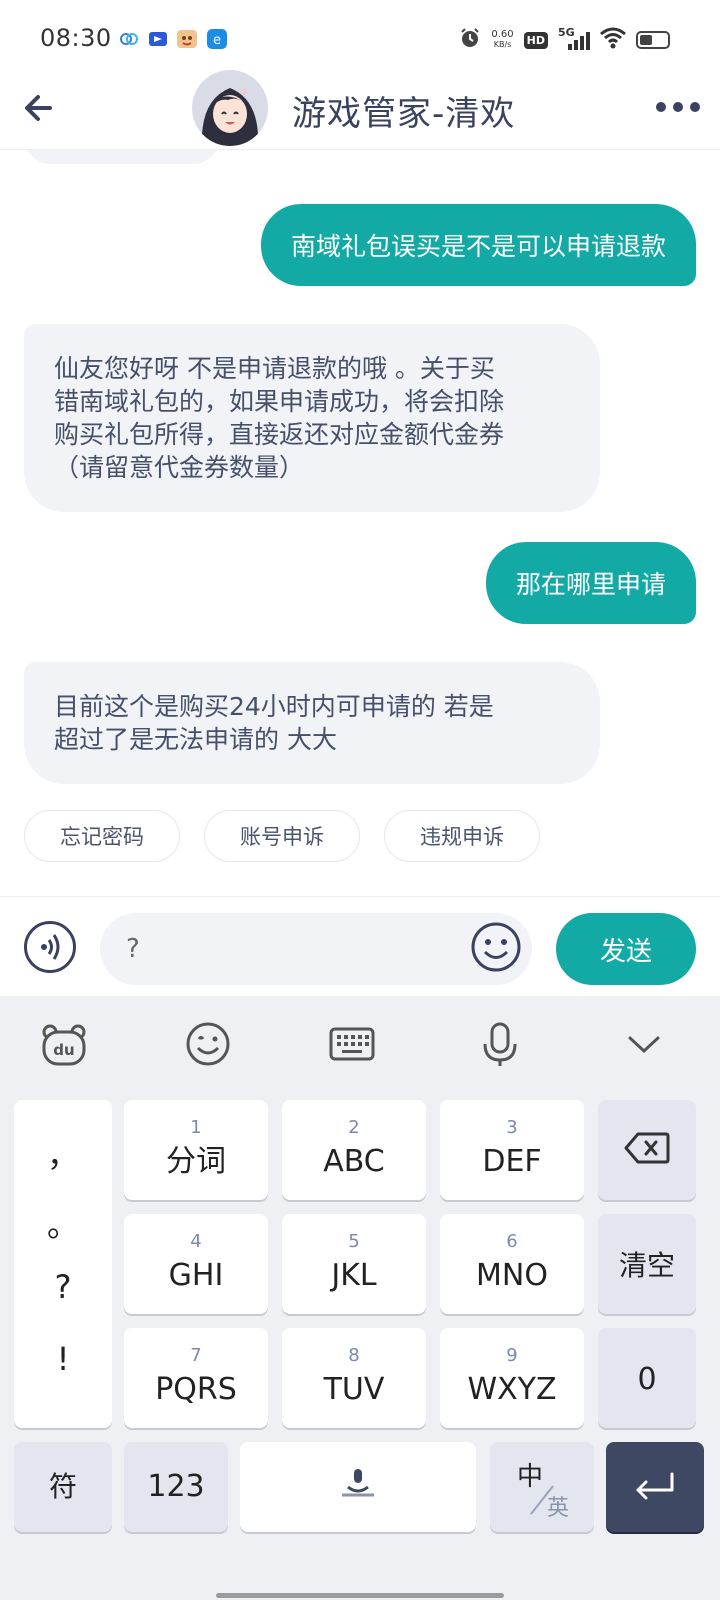 This screenshot has width=720, height=1600. I want to click on key-8: 8 TUV, so click(354, 1378).